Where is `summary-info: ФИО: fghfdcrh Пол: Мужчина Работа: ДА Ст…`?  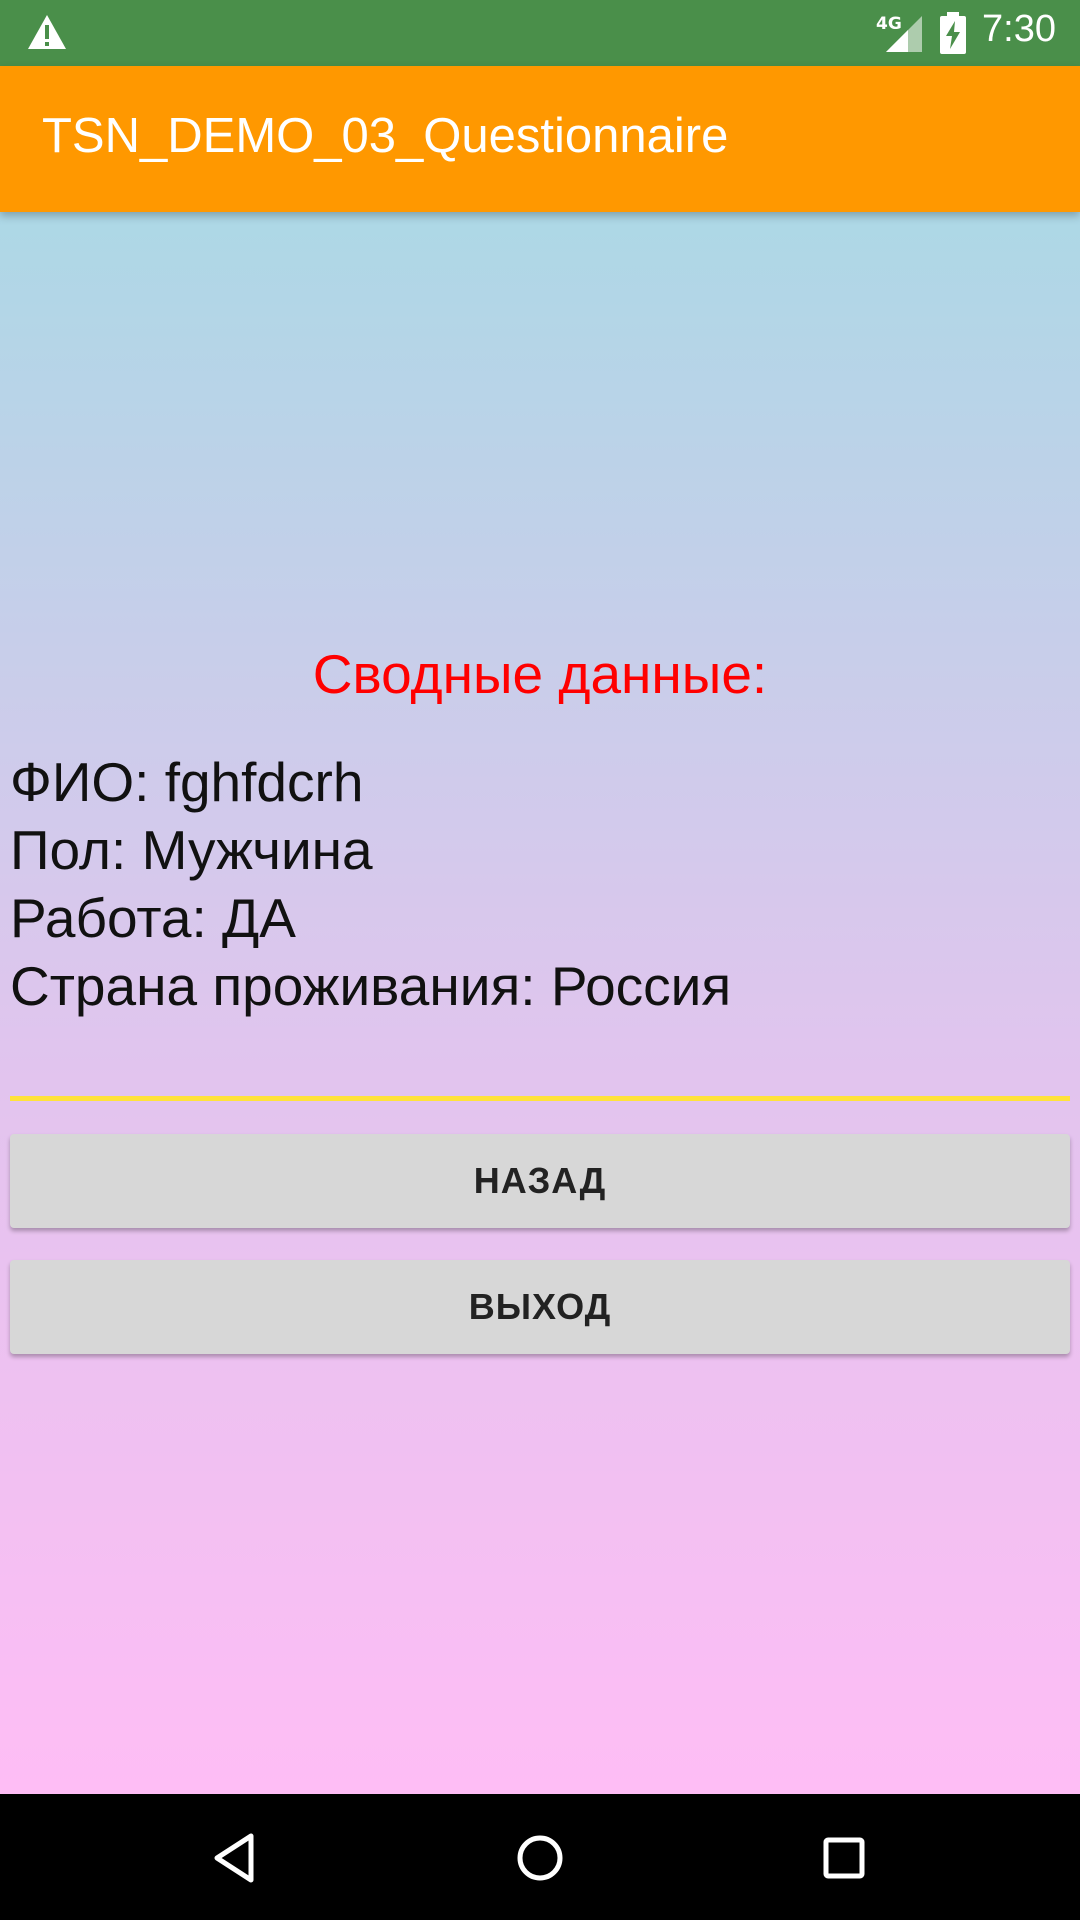 summary-info: ФИО: fghfdcrh Пол: Мужчина Работа: ДА Ст… is located at coordinates (370, 884).